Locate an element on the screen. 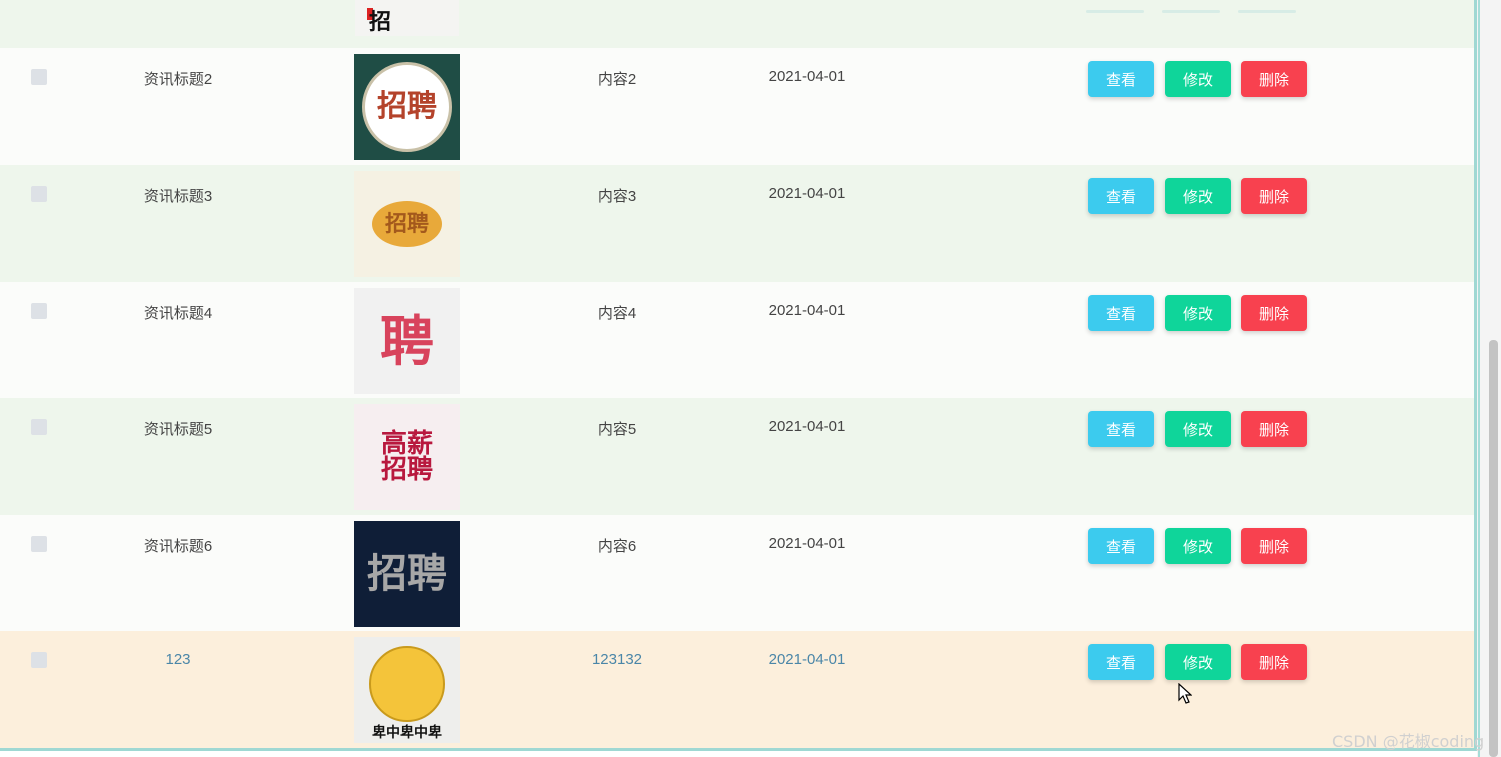 The width and height of the screenshot is (1501, 757). image-ball-shape: 招聘 is located at coordinates (407, 224).